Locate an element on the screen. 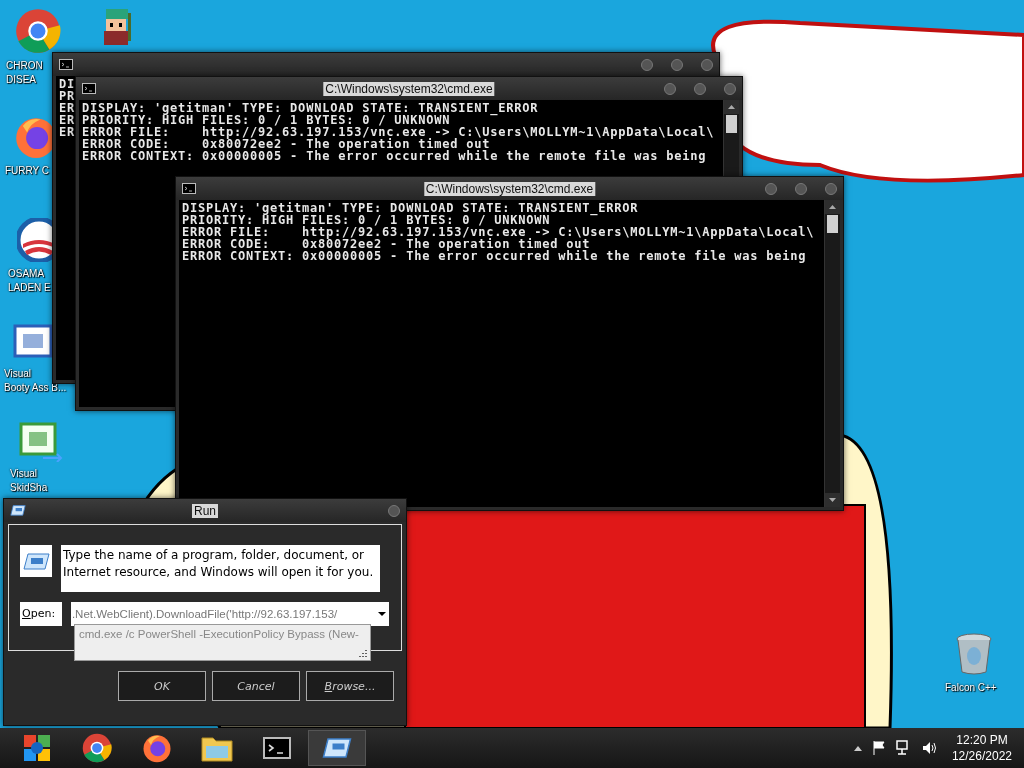  console-line: DI is located at coordinates (67, 84).